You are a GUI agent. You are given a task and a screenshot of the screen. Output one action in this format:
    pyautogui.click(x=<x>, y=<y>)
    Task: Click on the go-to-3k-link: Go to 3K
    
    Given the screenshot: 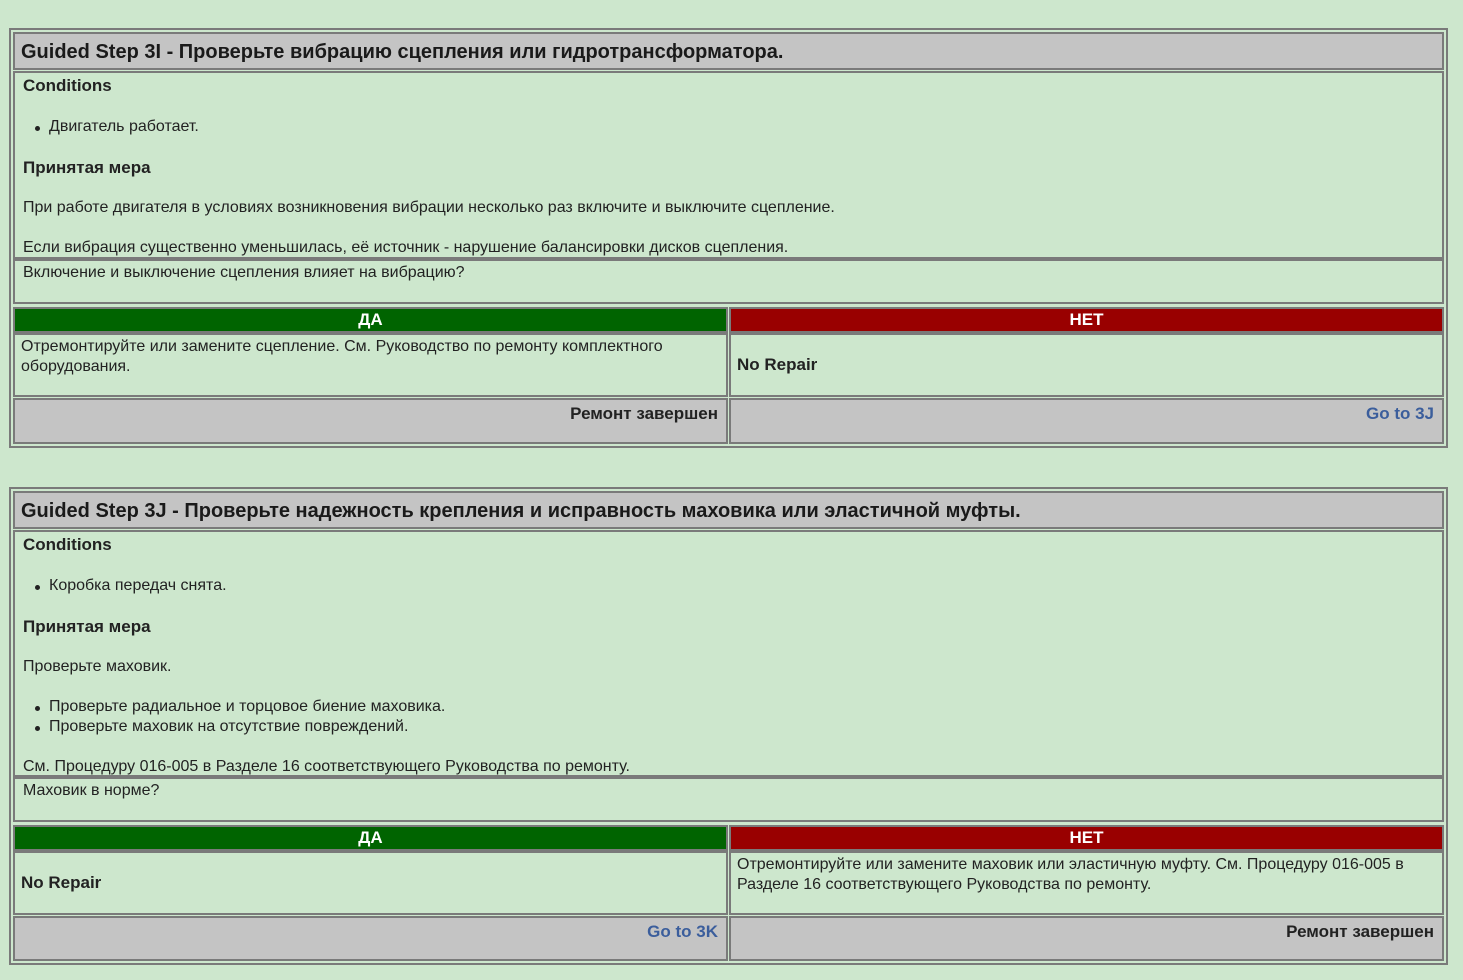 What is the action you would take?
    pyautogui.click(x=682, y=931)
    